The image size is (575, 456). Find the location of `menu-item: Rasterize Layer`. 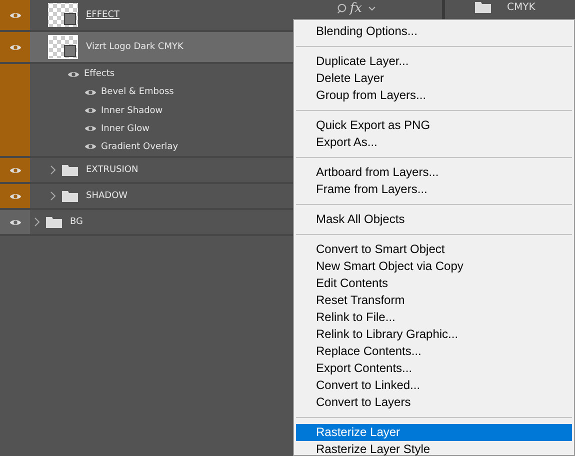

menu-item: Rasterize Layer is located at coordinates (434, 432).